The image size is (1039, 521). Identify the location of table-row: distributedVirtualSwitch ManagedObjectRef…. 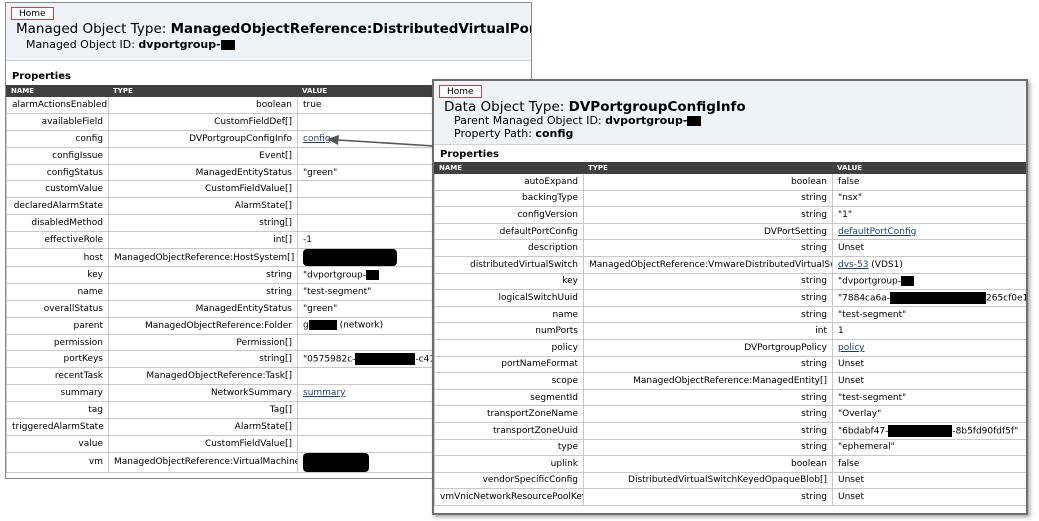
(730, 264).